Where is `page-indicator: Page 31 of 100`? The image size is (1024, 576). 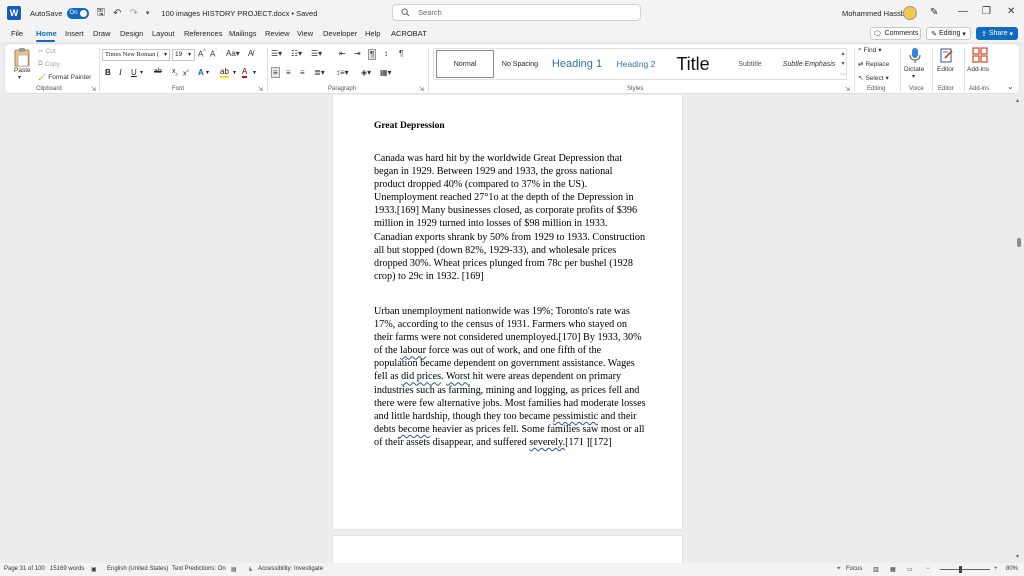 page-indicator: Page 31 of 100 is located at coordinates (24, 569).